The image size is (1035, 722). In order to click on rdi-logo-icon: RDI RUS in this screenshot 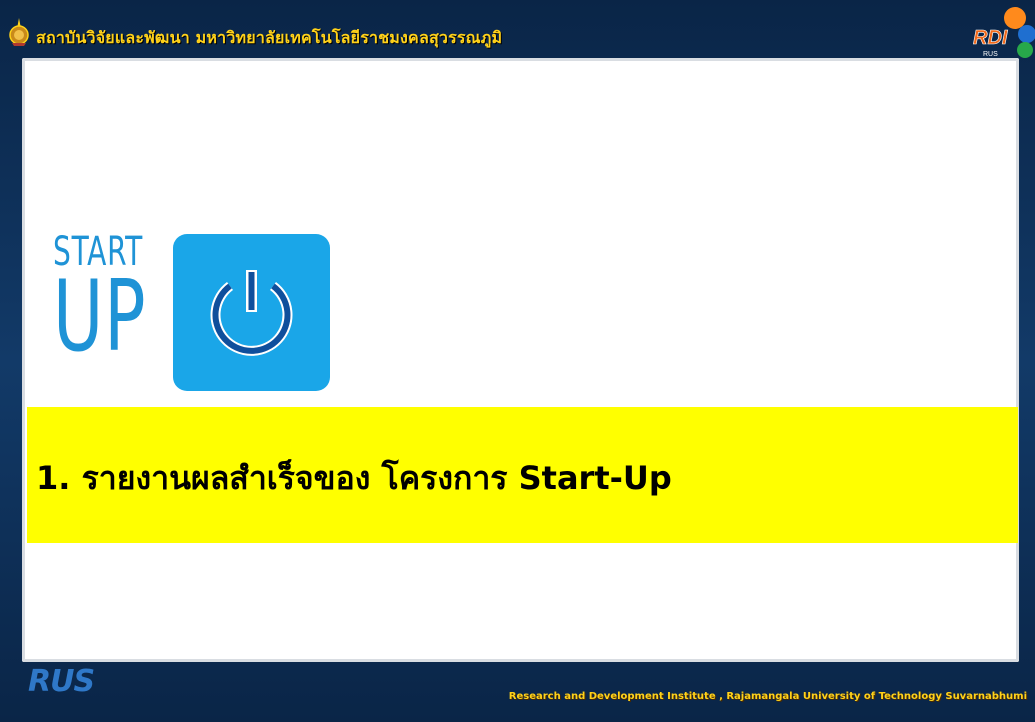, I will do `click(1004, 32)`.